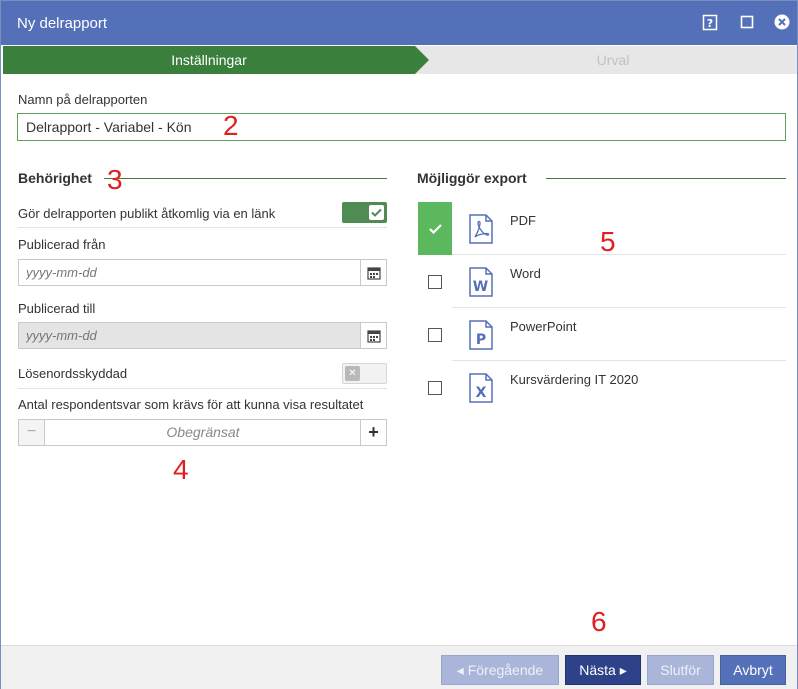 Image resolution: width=798 pixels, height=689 pixels. I want to click on decrement-button: −, so click(32, 432).